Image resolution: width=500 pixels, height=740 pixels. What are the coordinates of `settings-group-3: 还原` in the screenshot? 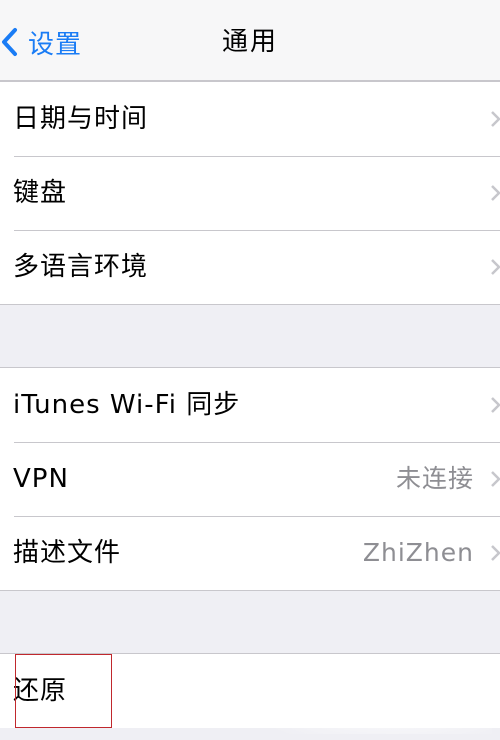 It's located at (250, 690).